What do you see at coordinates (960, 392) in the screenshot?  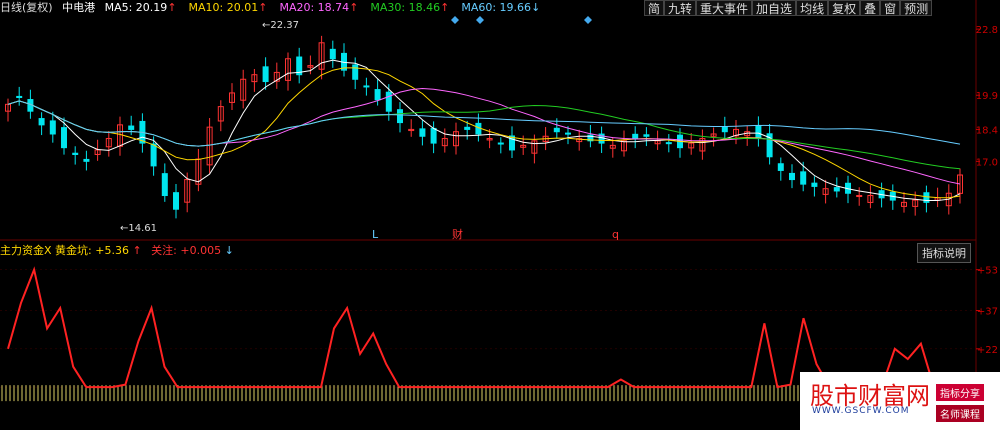 I see `watermark-tag-share: 指标分享` at bounding box center [960, 392].